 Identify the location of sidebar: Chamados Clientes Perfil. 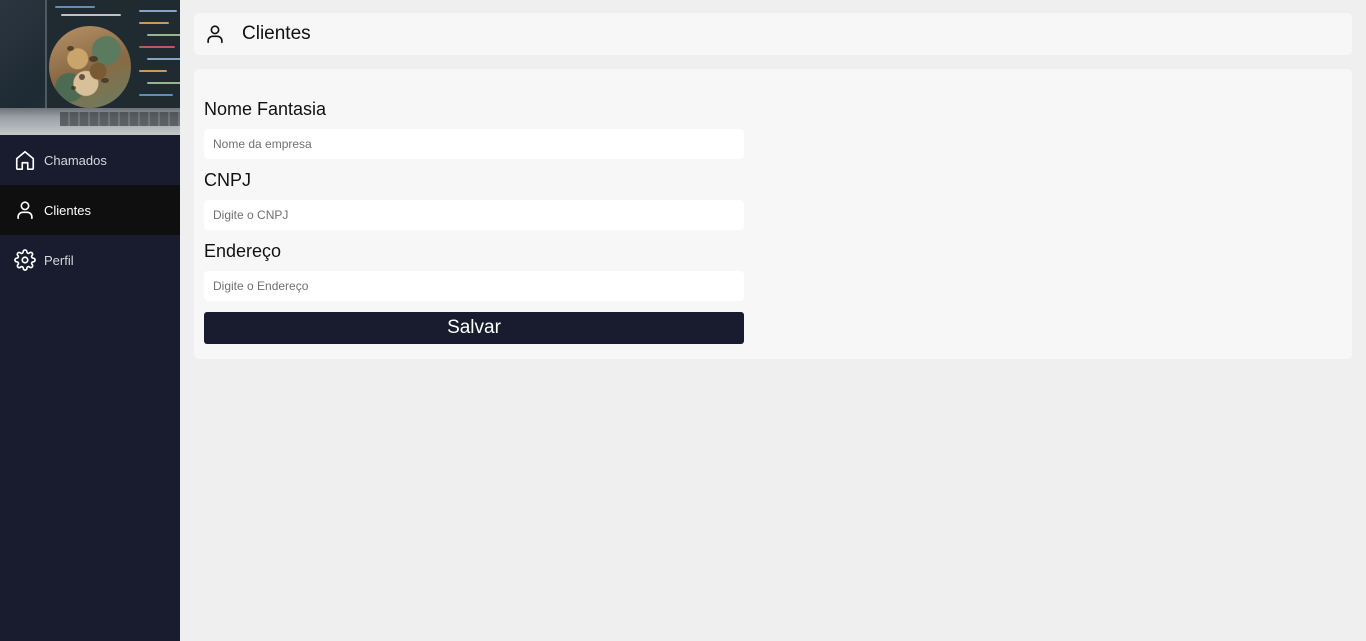
(90, 320).